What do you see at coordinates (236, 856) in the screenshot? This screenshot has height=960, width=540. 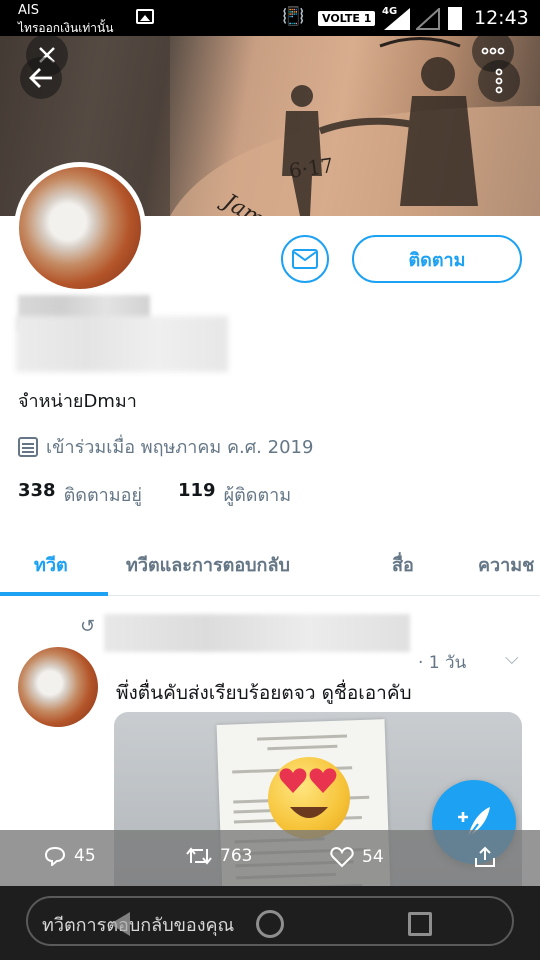 I see `retweet-count: 763` at bounding box center [236, 856].